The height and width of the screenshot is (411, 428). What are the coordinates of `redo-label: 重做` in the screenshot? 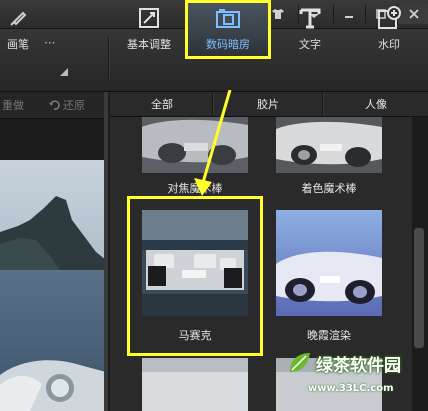 It's located at (13, 105).